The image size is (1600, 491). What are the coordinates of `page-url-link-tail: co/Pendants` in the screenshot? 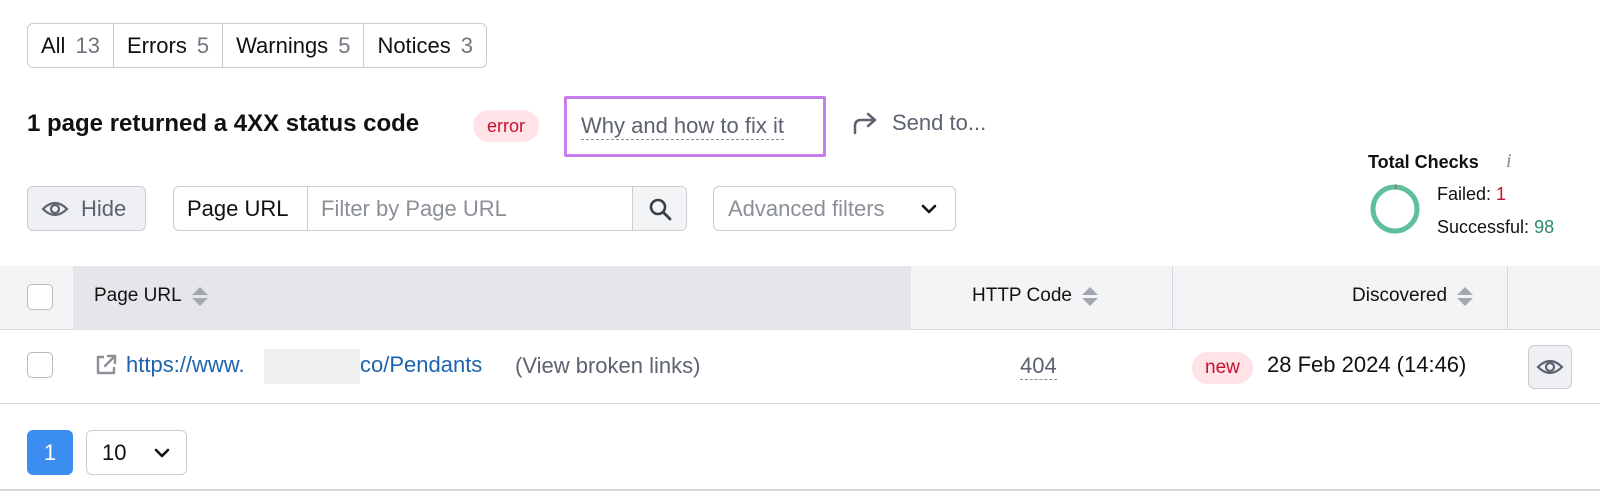 It's located at (421, 365).